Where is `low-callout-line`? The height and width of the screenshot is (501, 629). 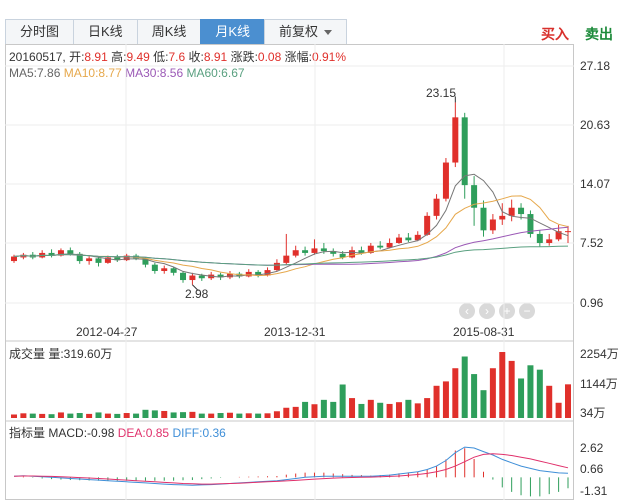
low-callout-line is located at coordinates (195, 288).